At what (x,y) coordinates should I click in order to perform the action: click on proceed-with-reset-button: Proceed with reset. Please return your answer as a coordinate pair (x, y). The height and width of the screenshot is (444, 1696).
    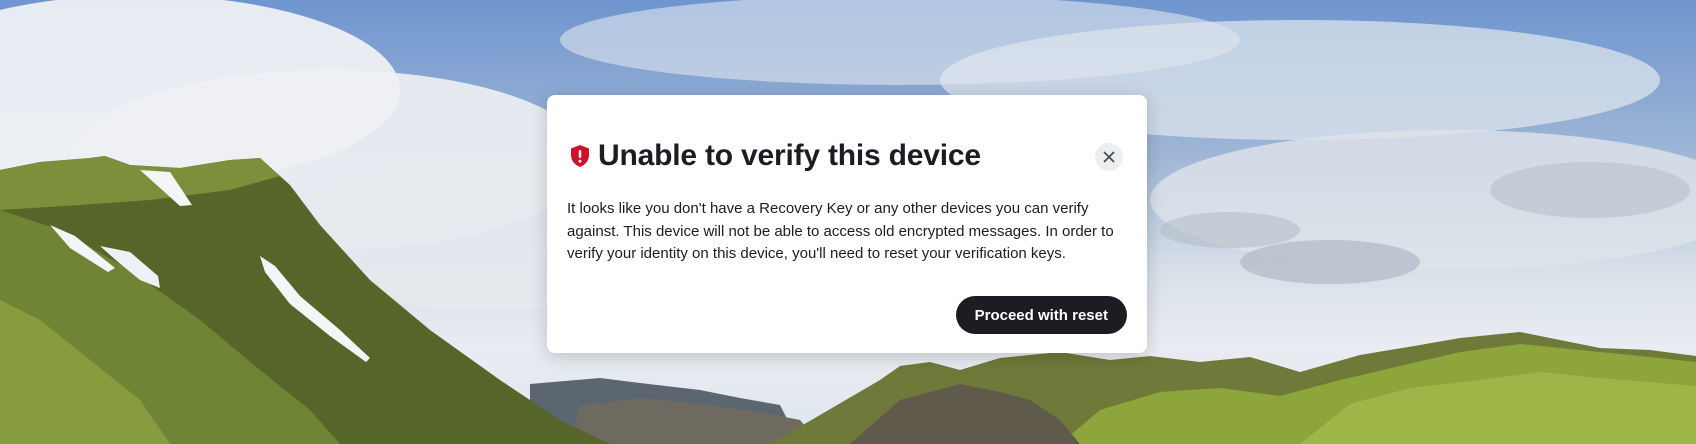
    Looking at the image, I should click on (1041, 315).